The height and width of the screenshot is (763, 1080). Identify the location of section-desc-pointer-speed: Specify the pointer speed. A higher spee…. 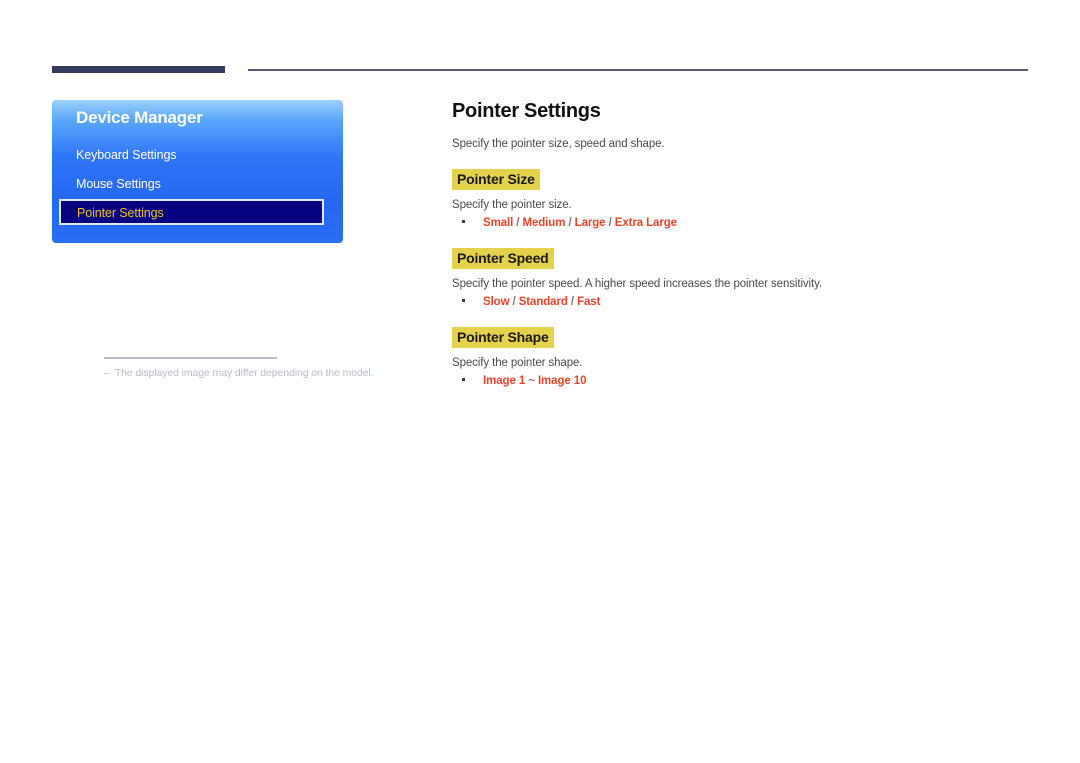
(637, 284).